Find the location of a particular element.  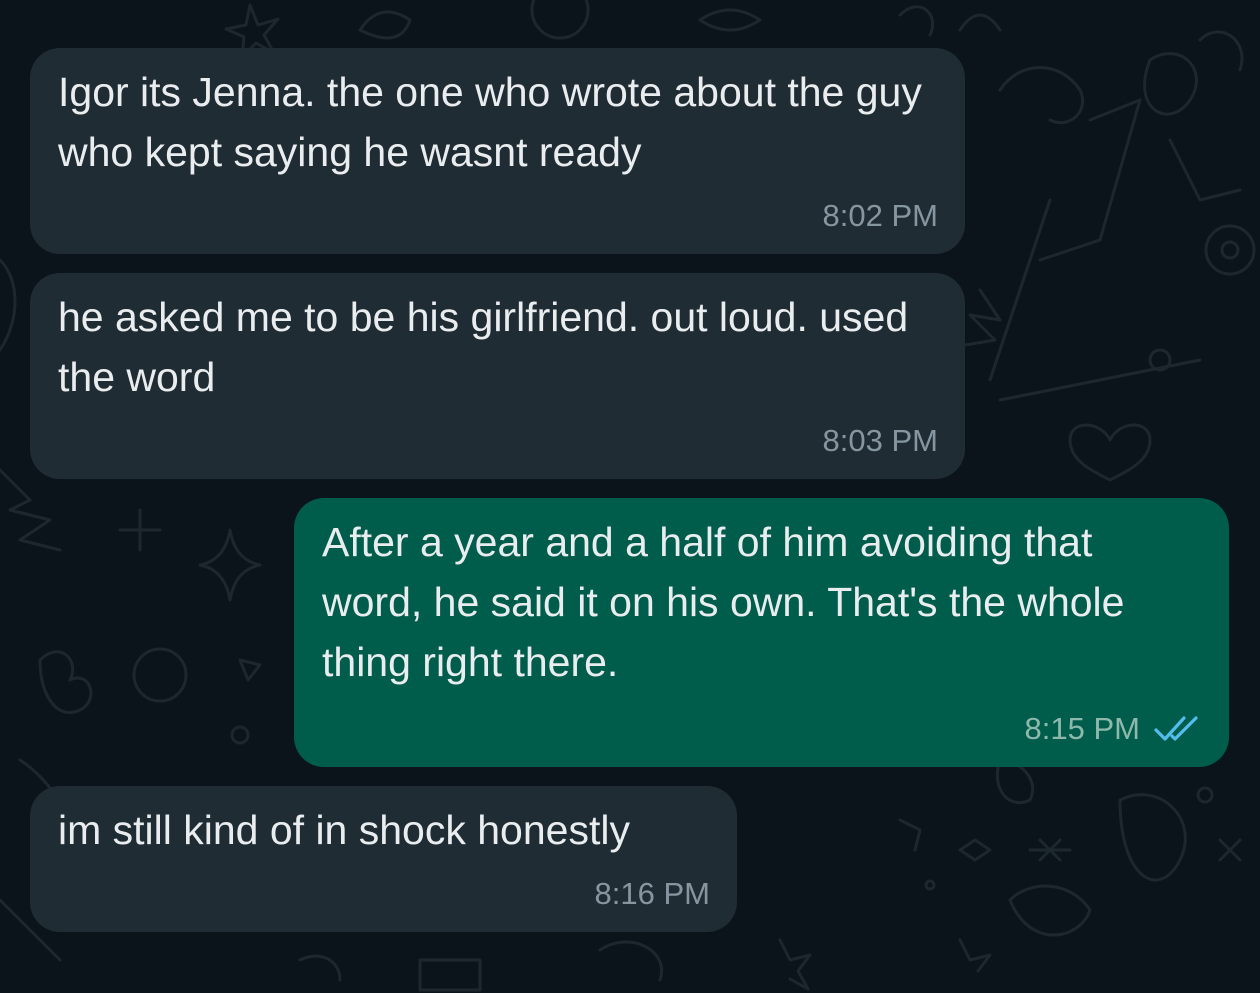

message-meta: 8:03 PM is located at coordinates (880, 441).